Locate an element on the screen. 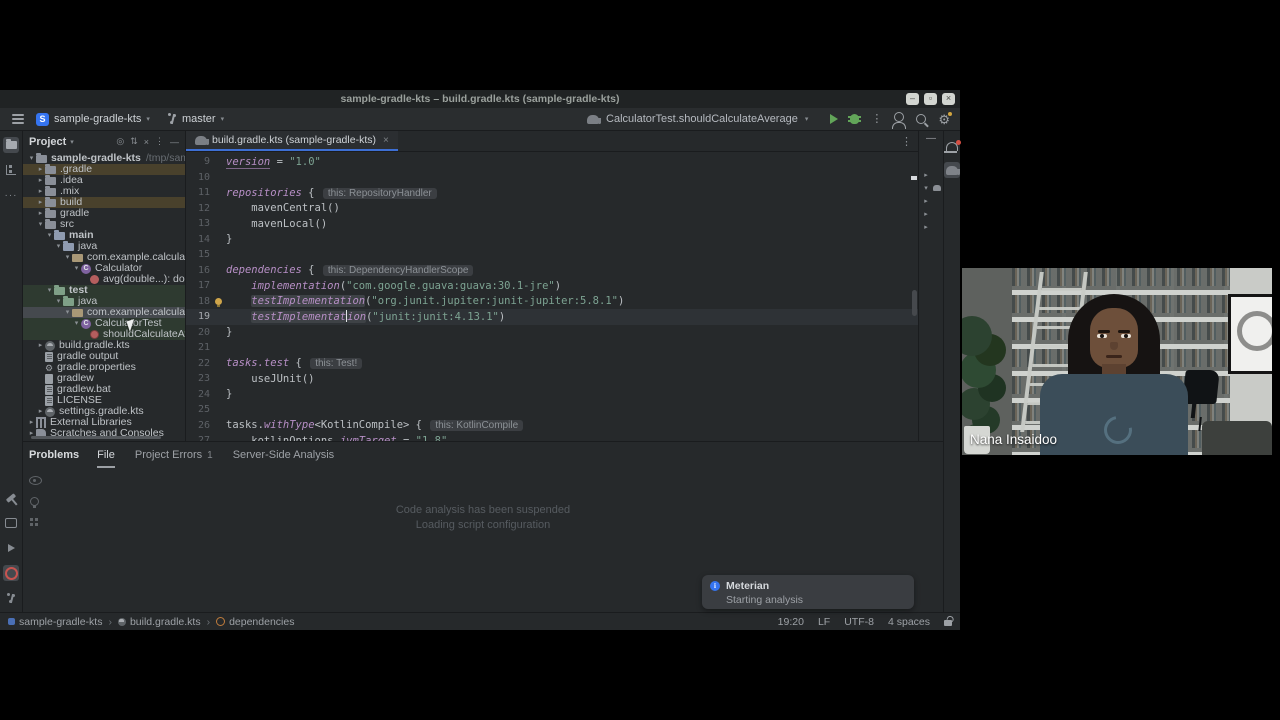  tree-item--mix: ▸ .mix is located at coordinates (104, 191).